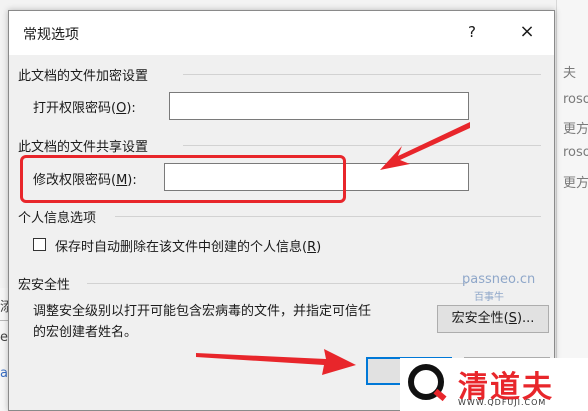  Describe the element at coordinates (83, 147) in the screenshot. I see `sharing-heading: 此文档的文件共享设置` at that location.